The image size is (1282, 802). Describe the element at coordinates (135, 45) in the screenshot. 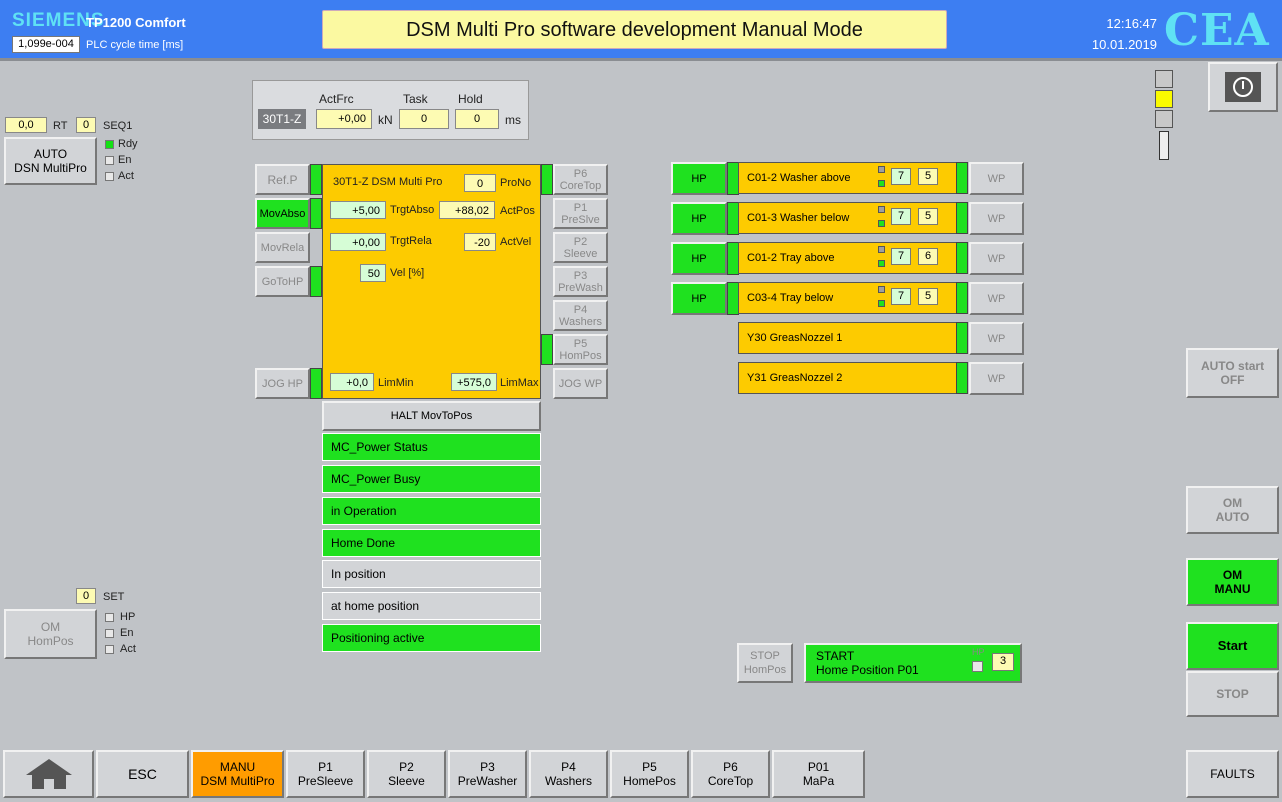

I see `plc-cycle-label: PLC cycle time [ms]` at that location.